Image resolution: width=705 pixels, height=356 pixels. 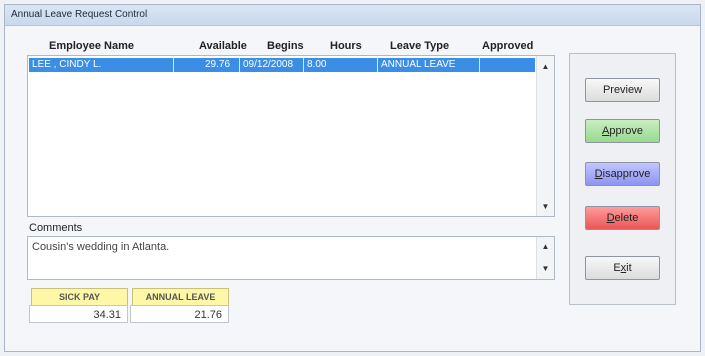 I want to click on annual-leave-header: ANNUAL LEAVE, so click(x=180, y=297).